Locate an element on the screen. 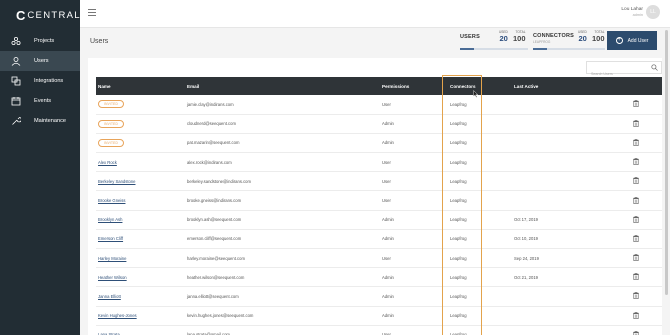  user-role: admin is located at coordinates (637, 15).